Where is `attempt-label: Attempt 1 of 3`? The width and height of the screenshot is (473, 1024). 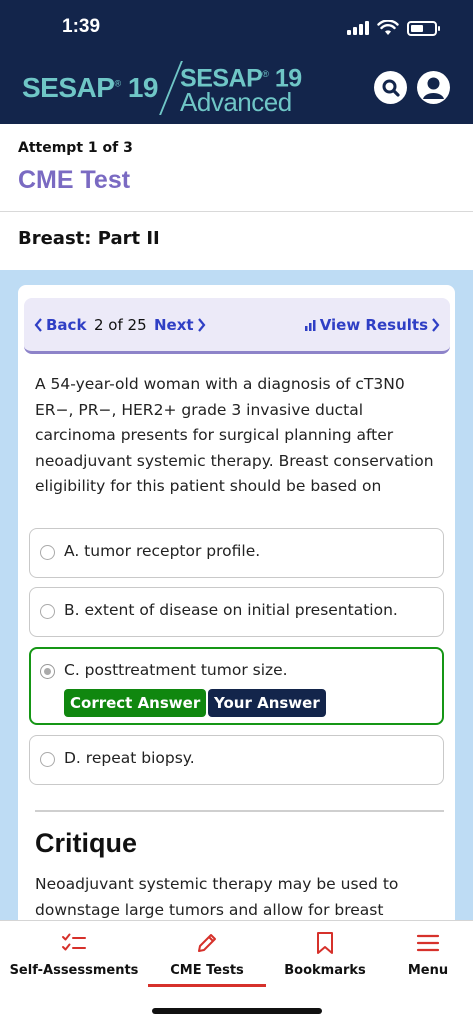 attempt-label: Attempt 1 of 3 is located at coordinates (75, 148).